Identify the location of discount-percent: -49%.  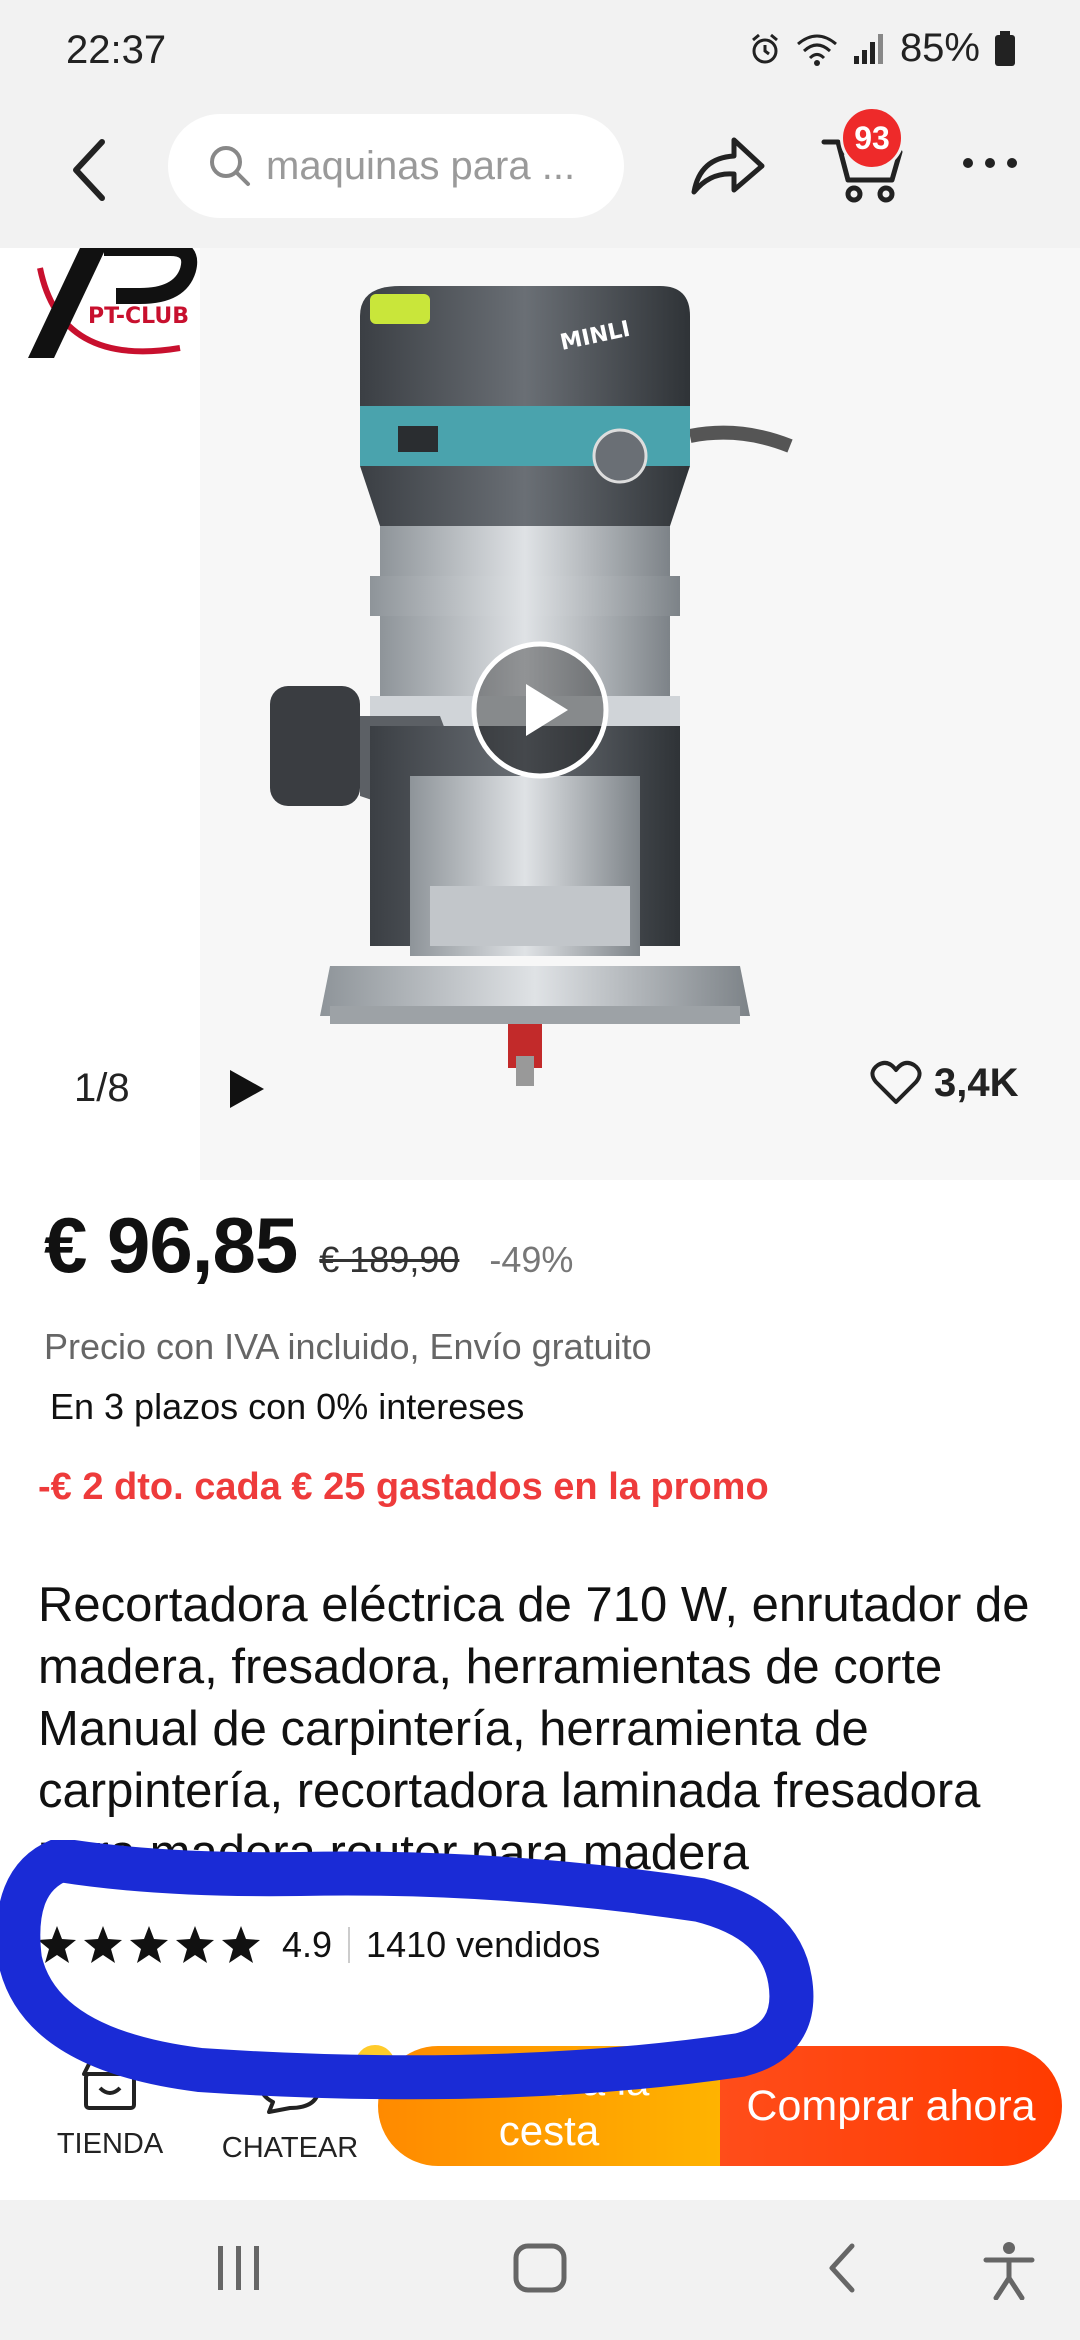
(531, 1259).